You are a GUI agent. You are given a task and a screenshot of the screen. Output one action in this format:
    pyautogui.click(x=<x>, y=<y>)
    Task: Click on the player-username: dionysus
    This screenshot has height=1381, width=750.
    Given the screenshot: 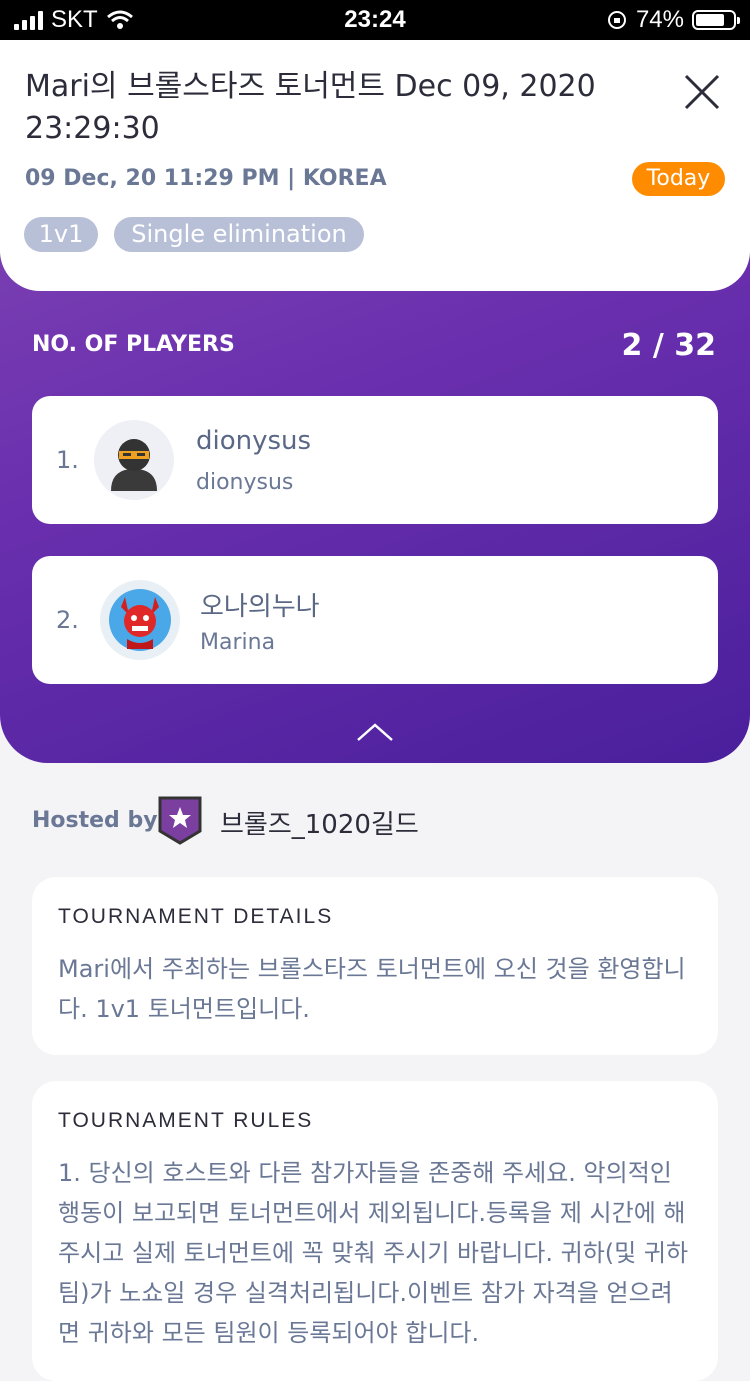 What is the action you would take?
    pyautogui.click(x=245, y=482)
    